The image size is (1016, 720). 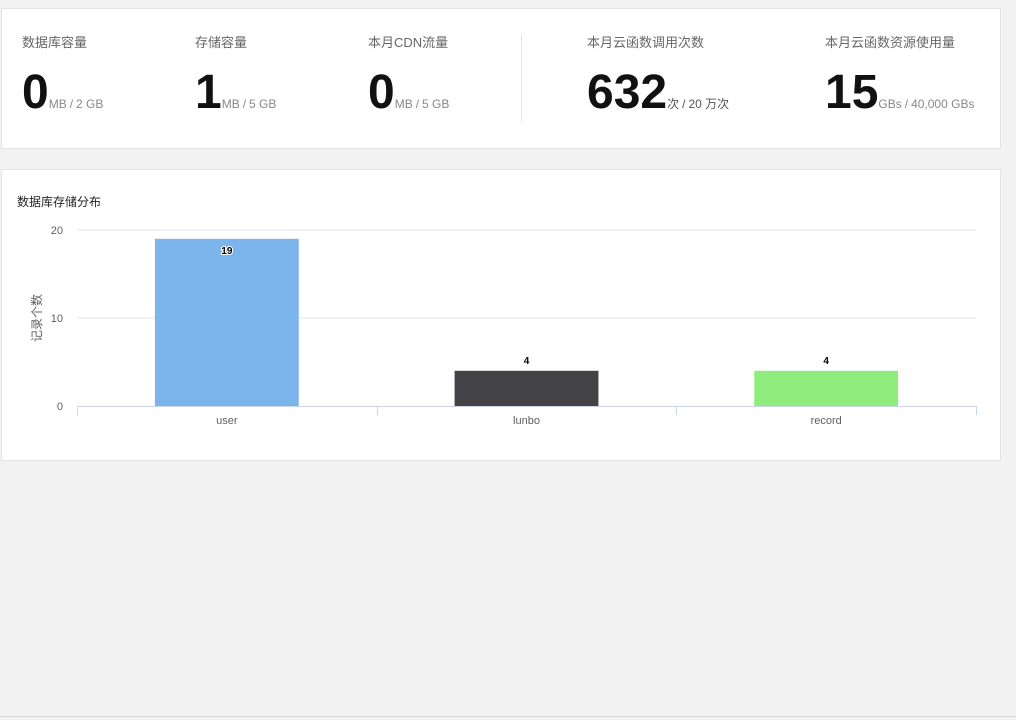 What do you see at coordinates (409, 77) in the screenshot?
I see `stat-cdn-traffic: 本月CDN流量 0MB/5 GB` at bounding box center [409, 77].